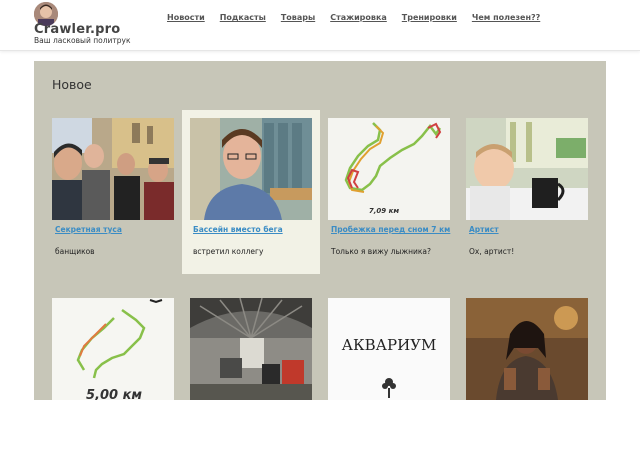 The height and width of the screenshot is (454, 640). Describe the element at coordinates (492, 251) in the screenshot. I see `post-description: Ох, артист!` at that location.